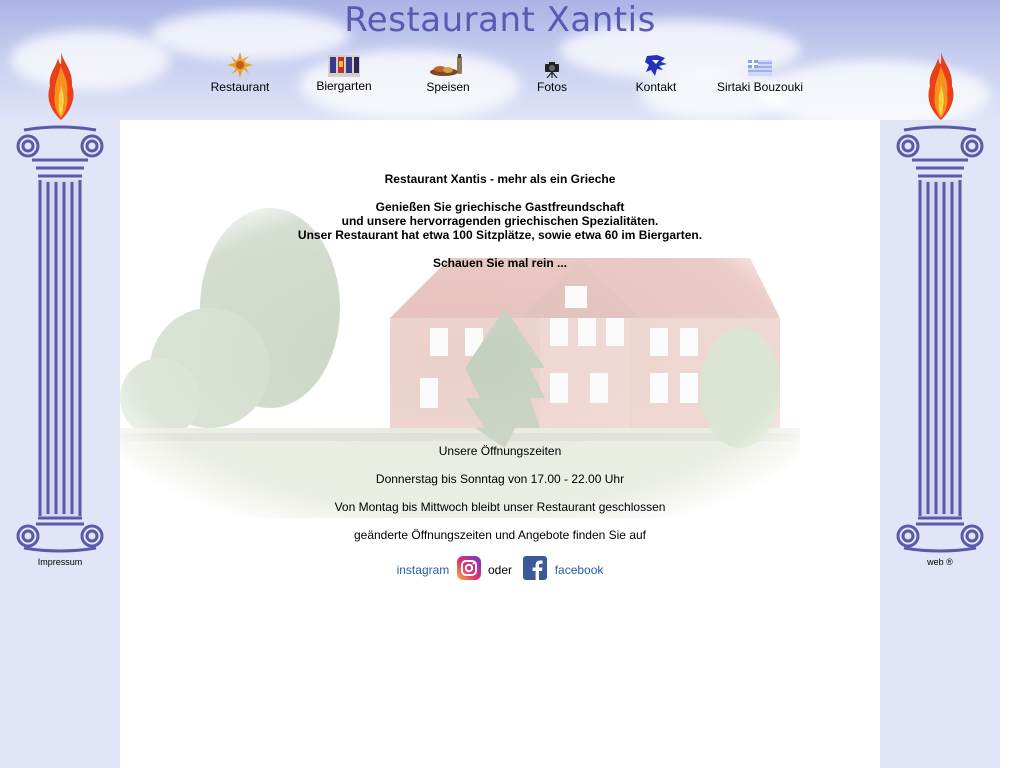 This screenshot has width=1024, height=768. What do you see at coordinates (656, 64) in the screenshot?
I see `greece-map-icon` at bounding box center [656, 64].